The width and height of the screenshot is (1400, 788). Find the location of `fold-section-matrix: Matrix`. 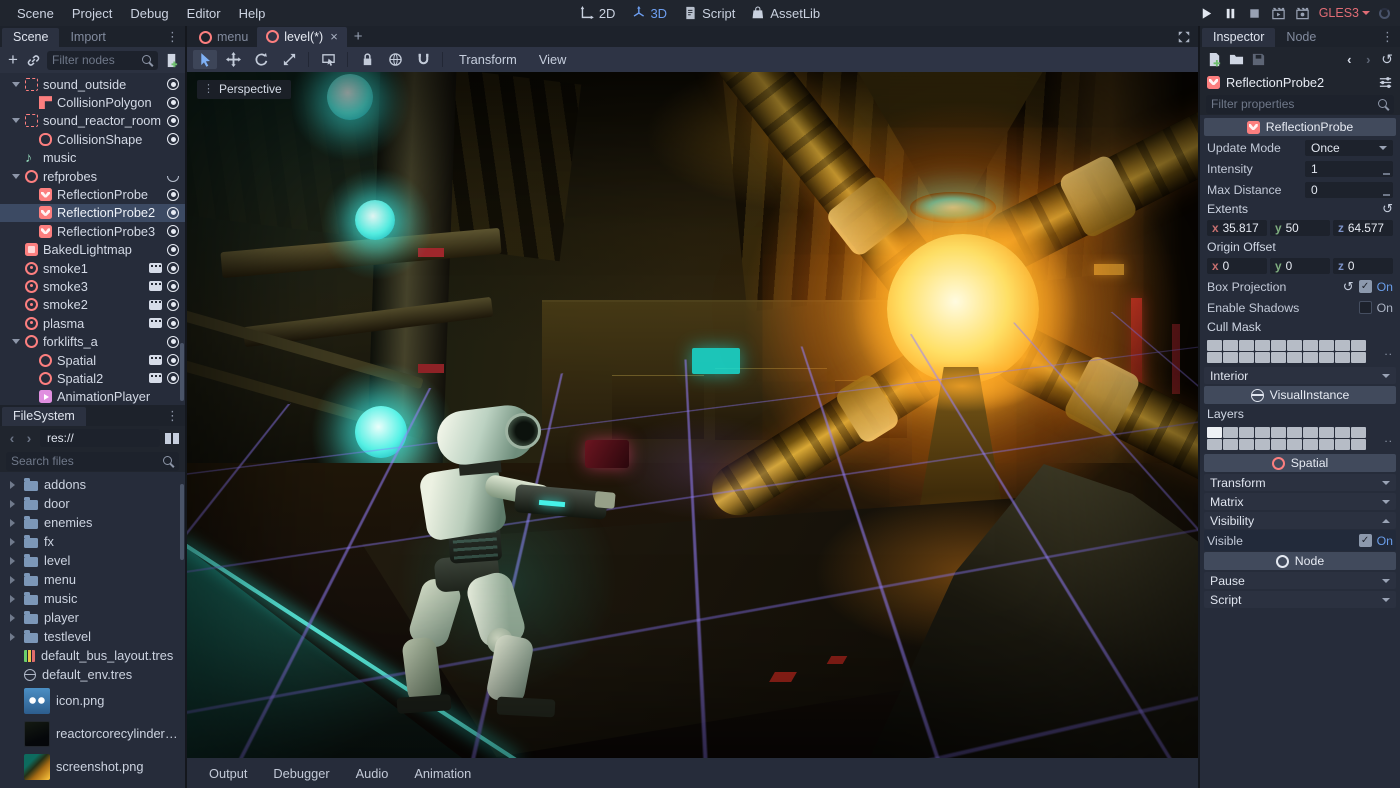

fold-section-matrix: Matrix is located at coordinates (1300, 501).